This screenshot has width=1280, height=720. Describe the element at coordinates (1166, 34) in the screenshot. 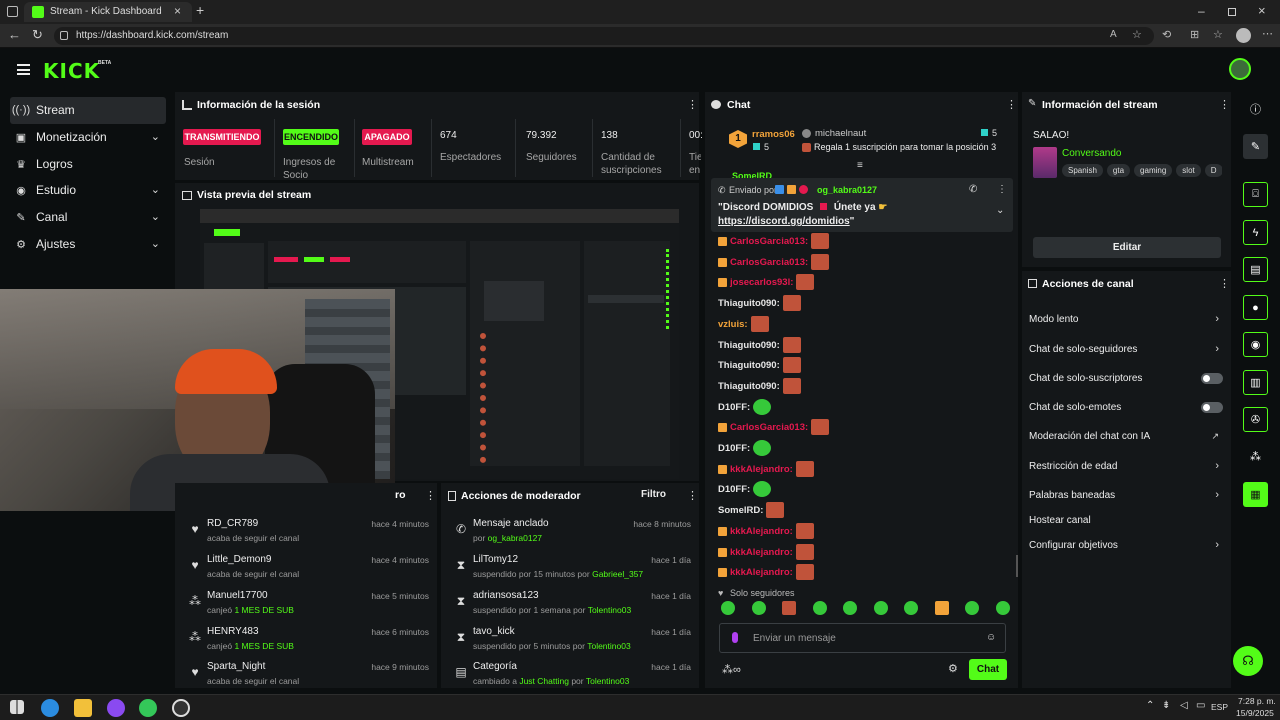

I see `extensions-icon: ⟲` at that location.